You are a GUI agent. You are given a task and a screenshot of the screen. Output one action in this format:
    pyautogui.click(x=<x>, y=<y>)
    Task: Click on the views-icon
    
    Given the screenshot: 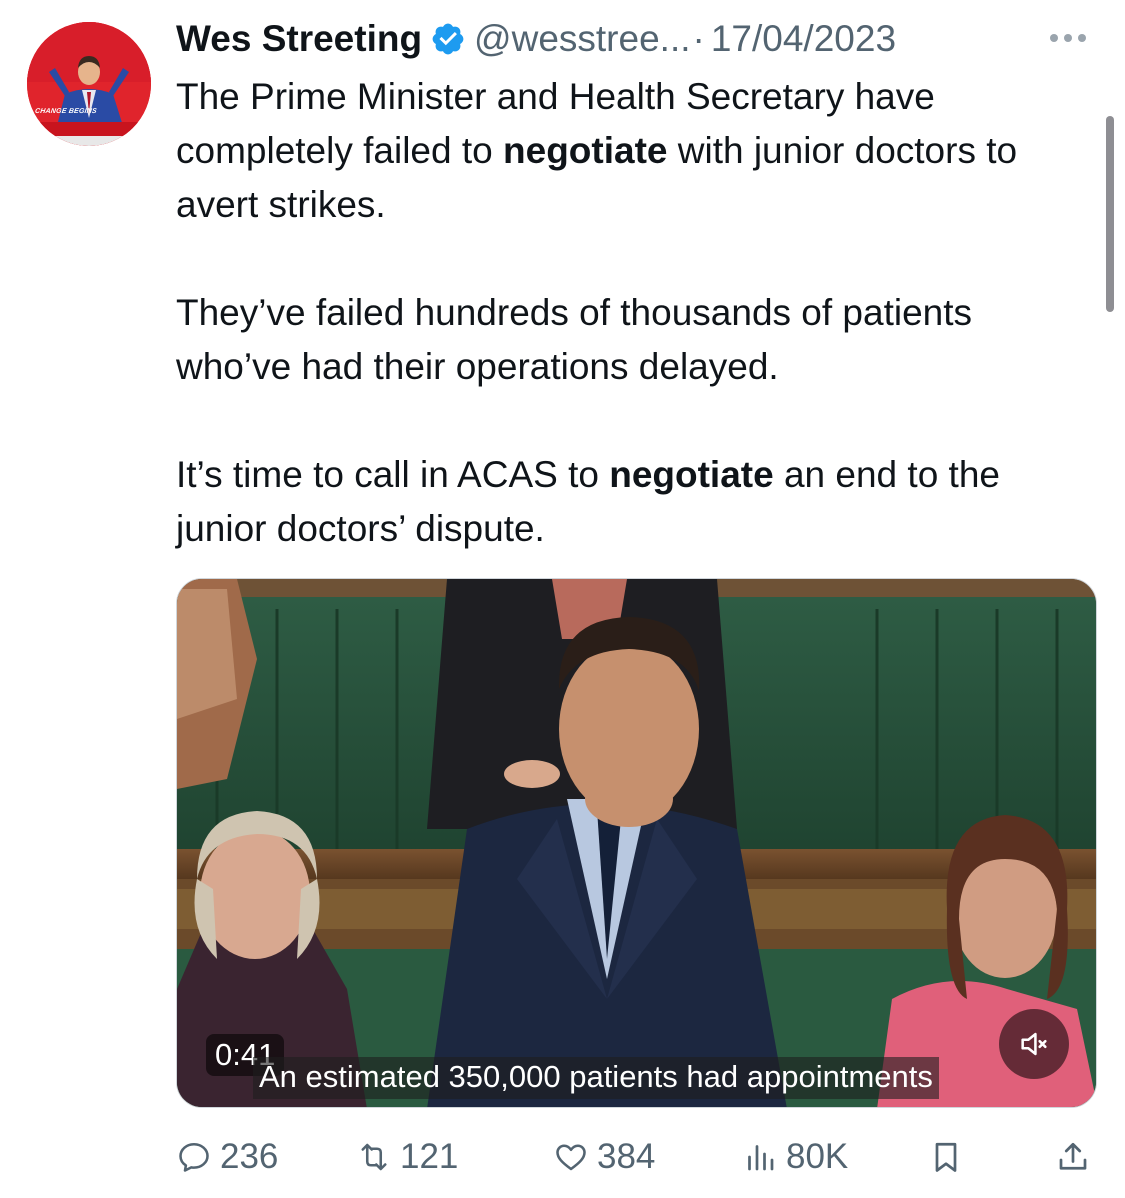 What is the action you would take?
    pyautogui.click(x=761, y=1158)
    